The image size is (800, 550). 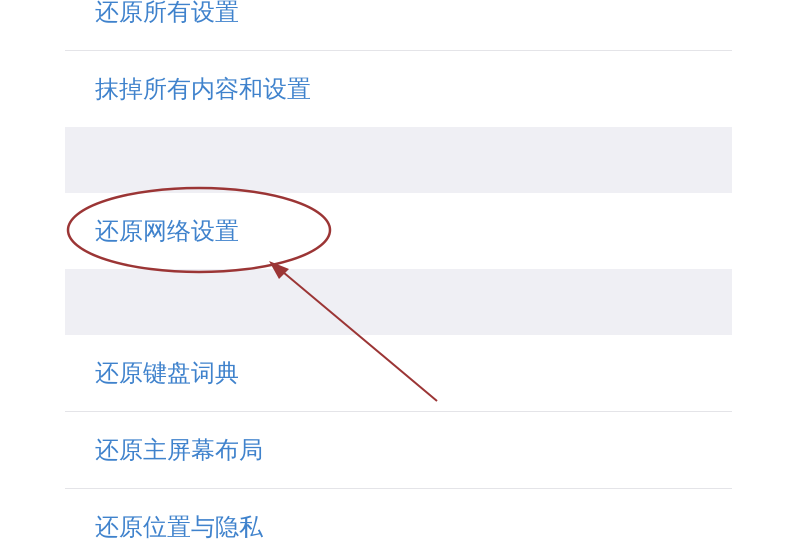 What do you see at coordinates (167, 373) in the screenshot?
I see `reset-option: 还原键盘词典` at bounding box center [167, 373].